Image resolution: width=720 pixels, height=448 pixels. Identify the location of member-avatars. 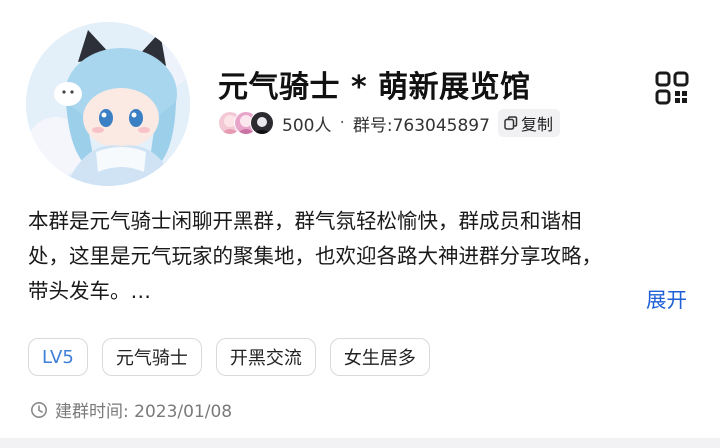
(247, 123).